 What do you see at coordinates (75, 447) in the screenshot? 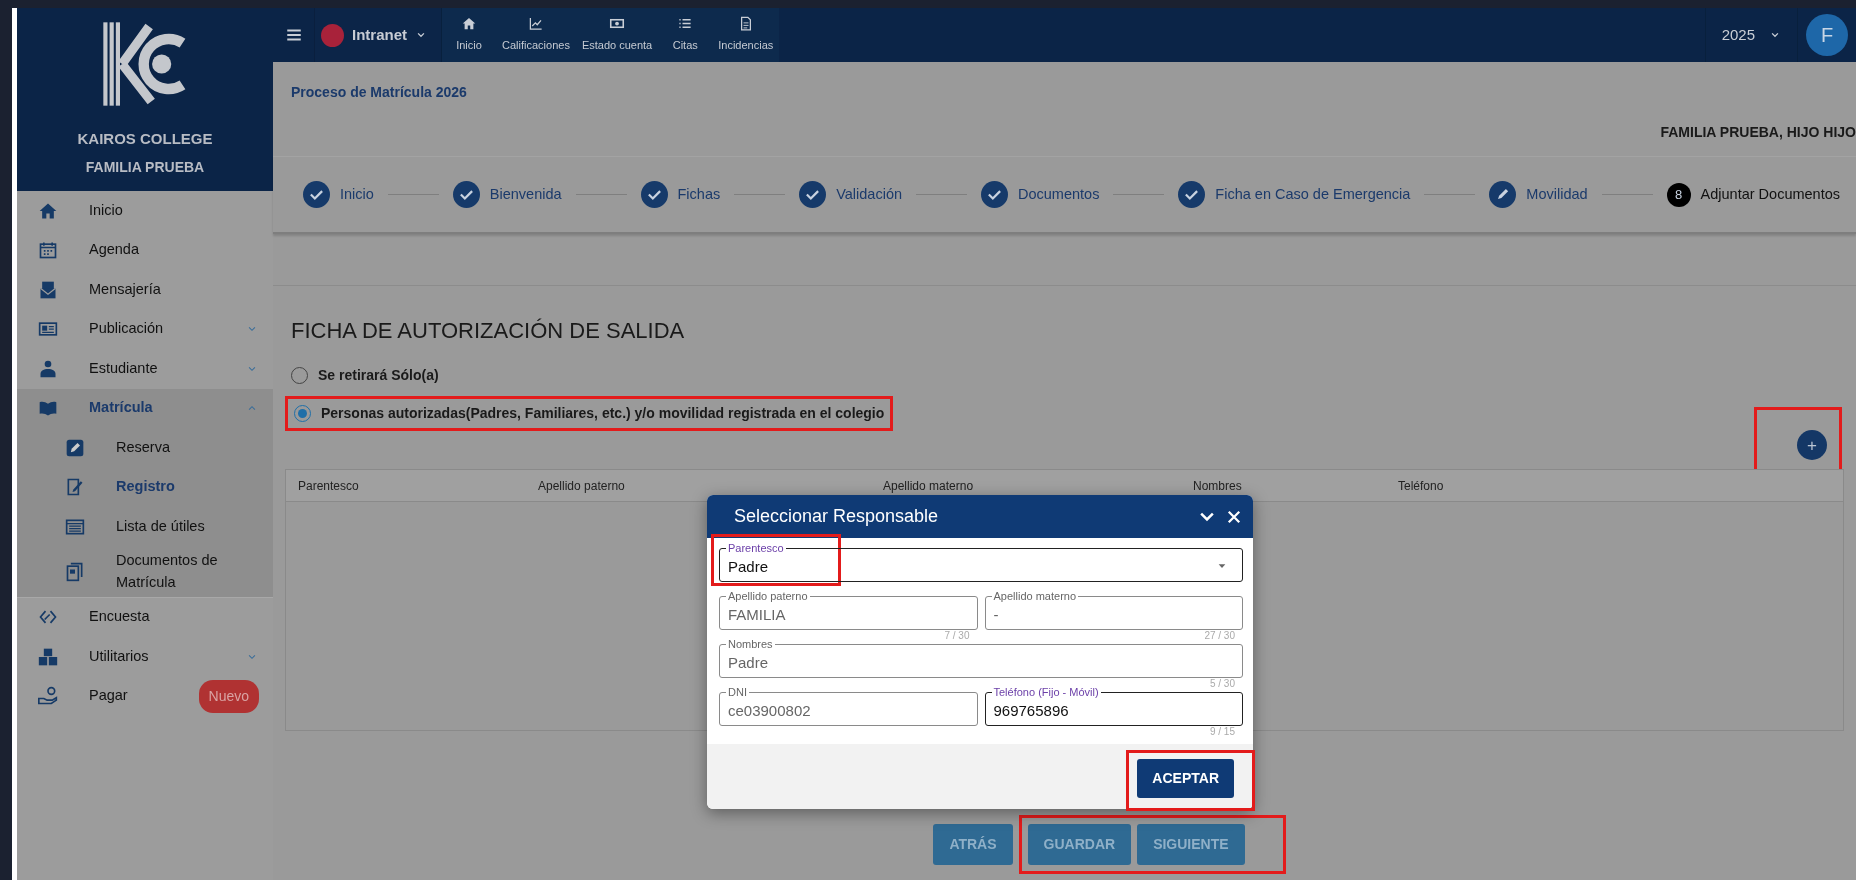
I see `pencil-icon` at bounding box center [75, 447].